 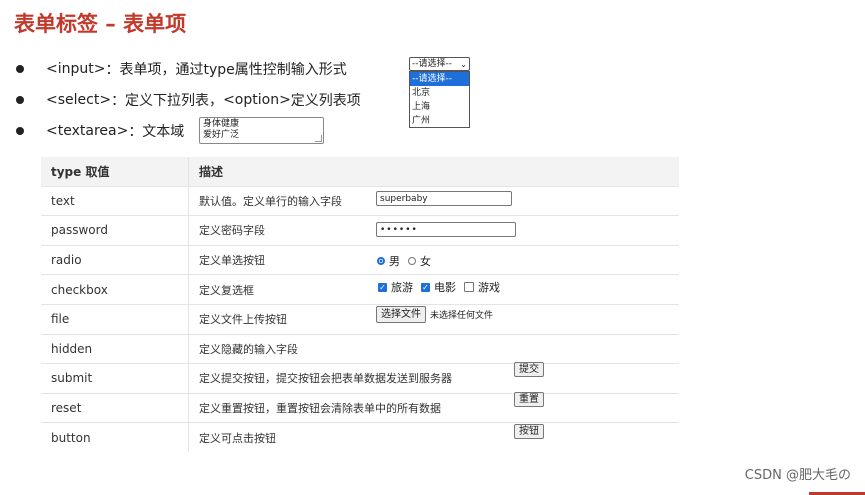 I want to click on text-demo: superbaby, so click(x=444, y=198).